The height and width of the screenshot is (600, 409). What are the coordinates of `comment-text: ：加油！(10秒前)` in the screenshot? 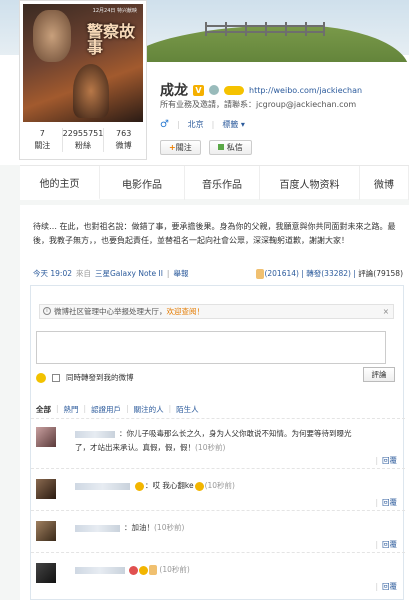 It's located at (220, 528).